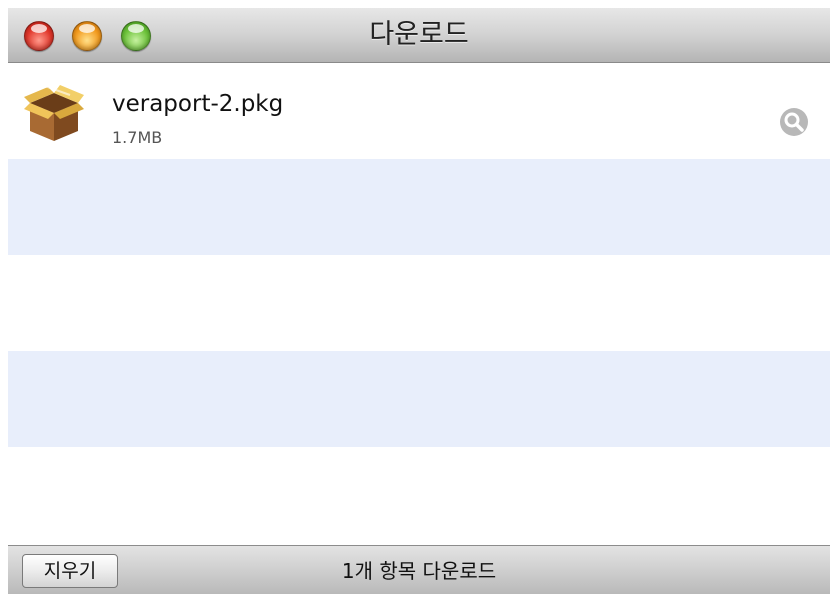 Image resolution: width=830 pixels, height=594 pixels. I want to click on file-name: veraport-2.pkg, so click(197, 104).